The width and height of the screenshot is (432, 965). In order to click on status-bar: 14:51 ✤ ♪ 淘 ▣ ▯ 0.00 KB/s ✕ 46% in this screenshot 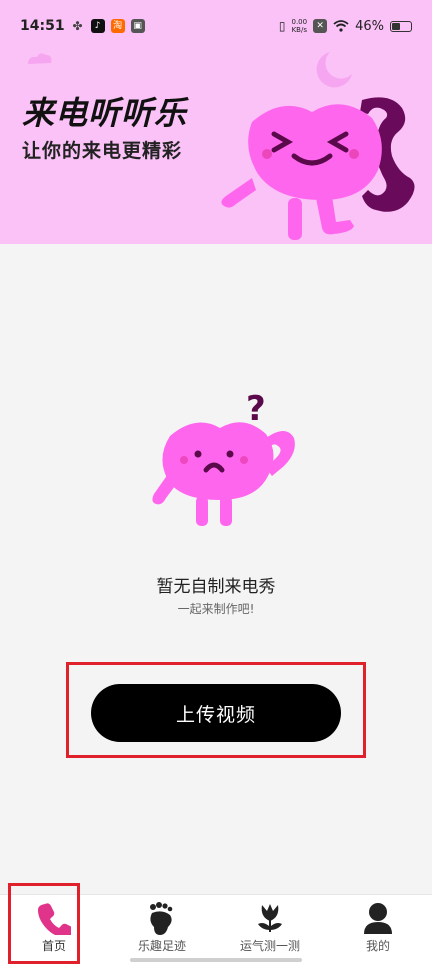, I will do `click(216, 26)`.